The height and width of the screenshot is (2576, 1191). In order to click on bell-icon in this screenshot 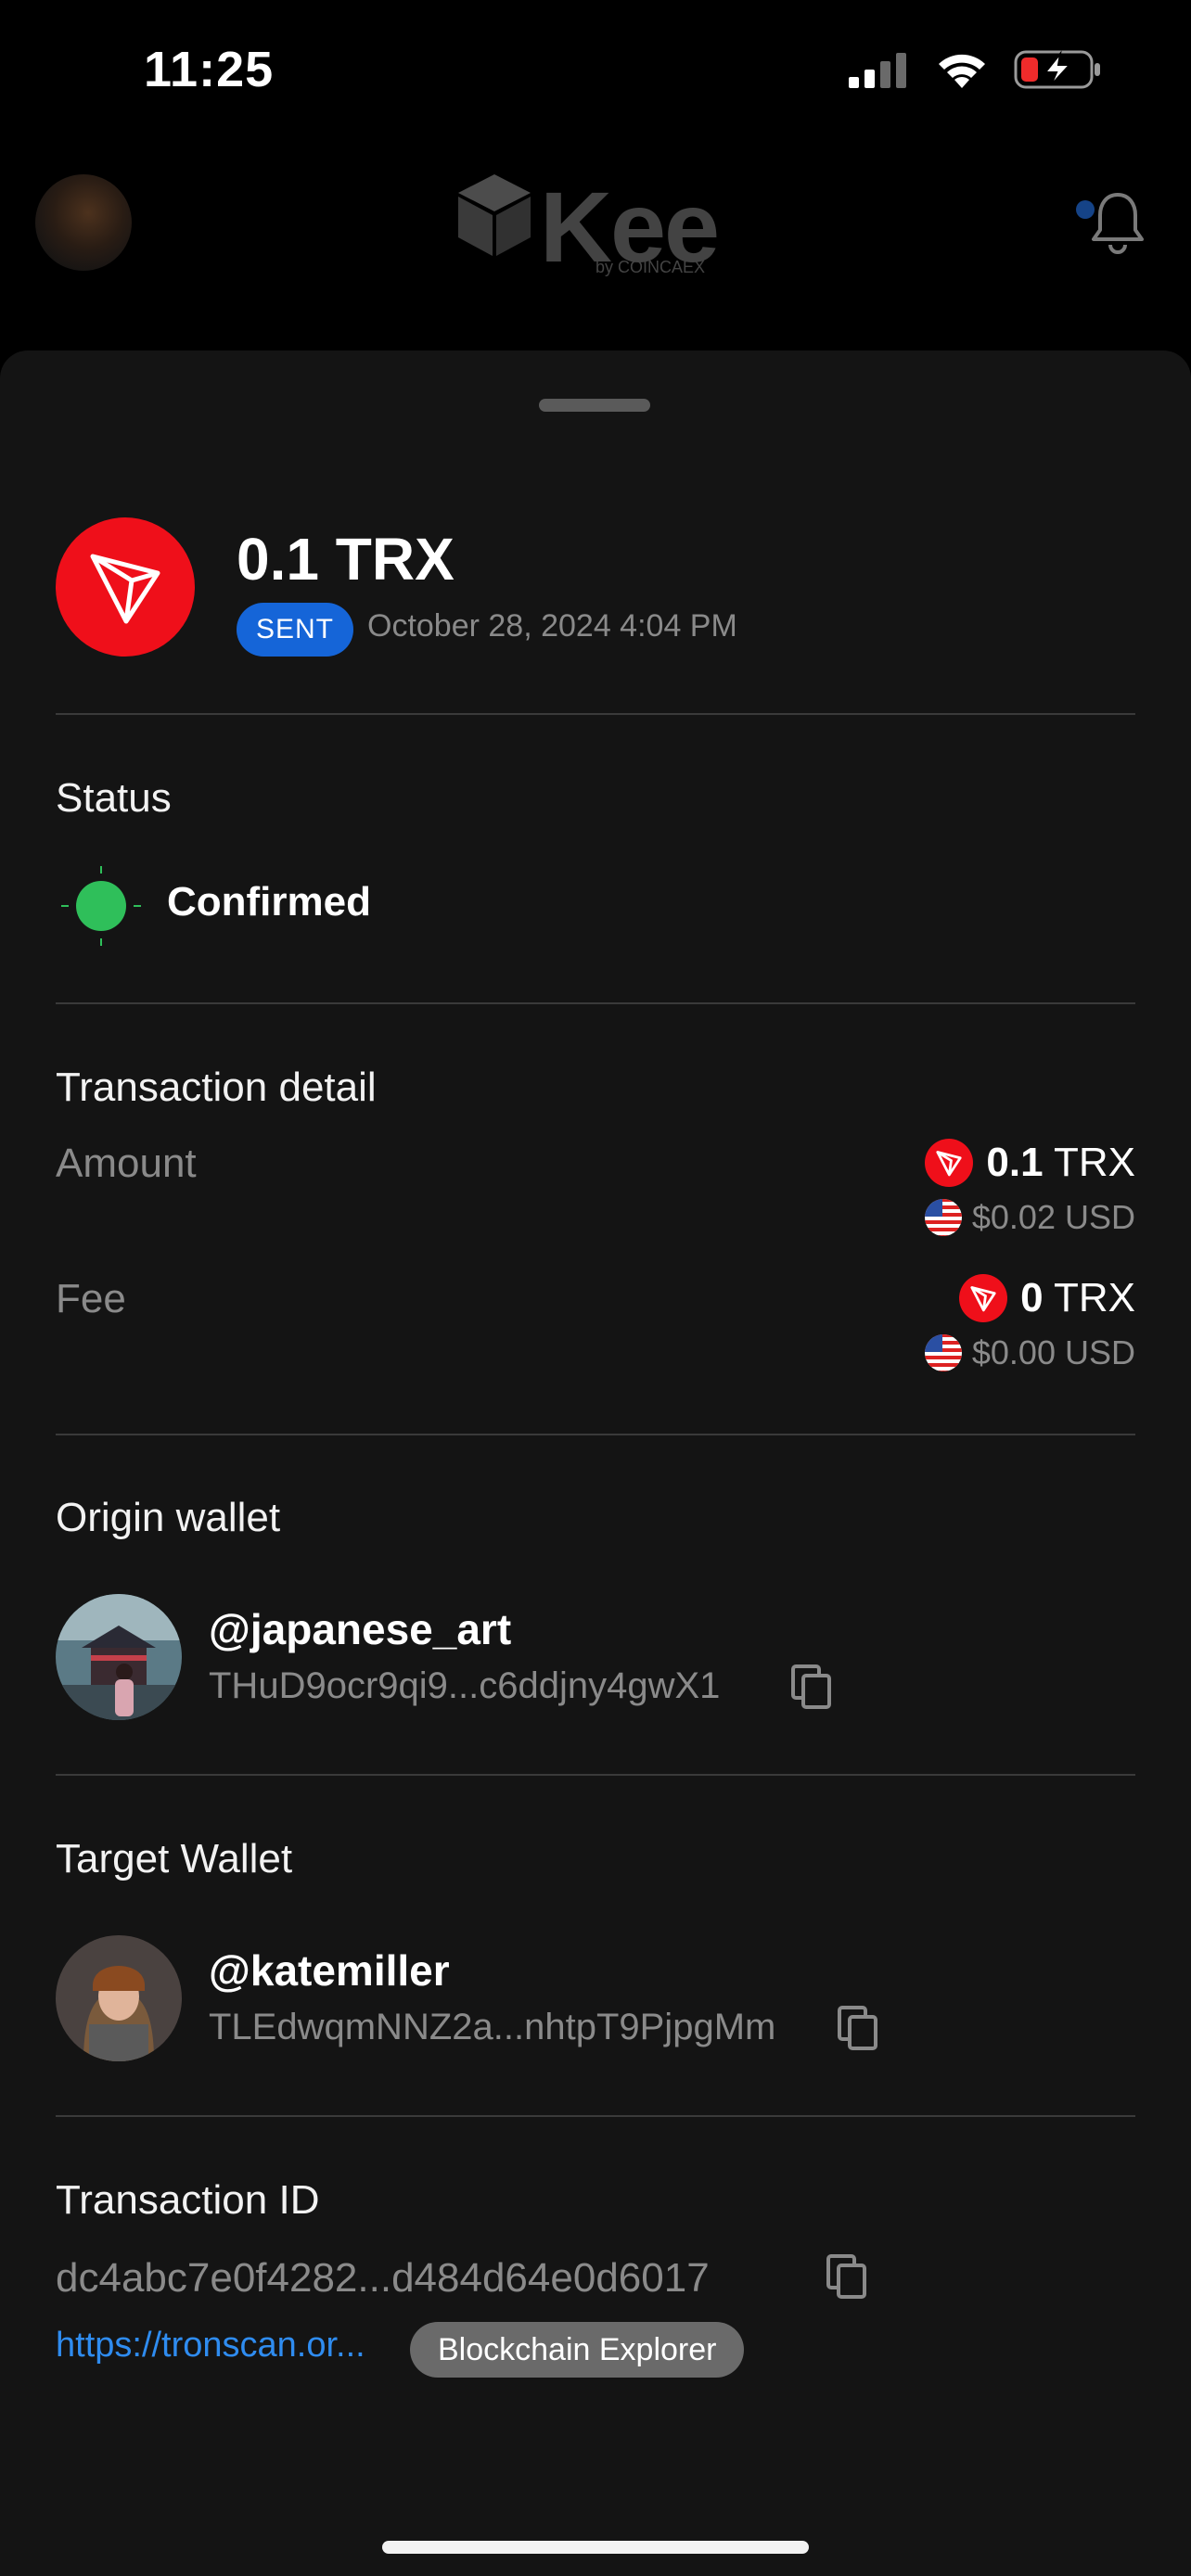, I will do `click(1118, 223)`.